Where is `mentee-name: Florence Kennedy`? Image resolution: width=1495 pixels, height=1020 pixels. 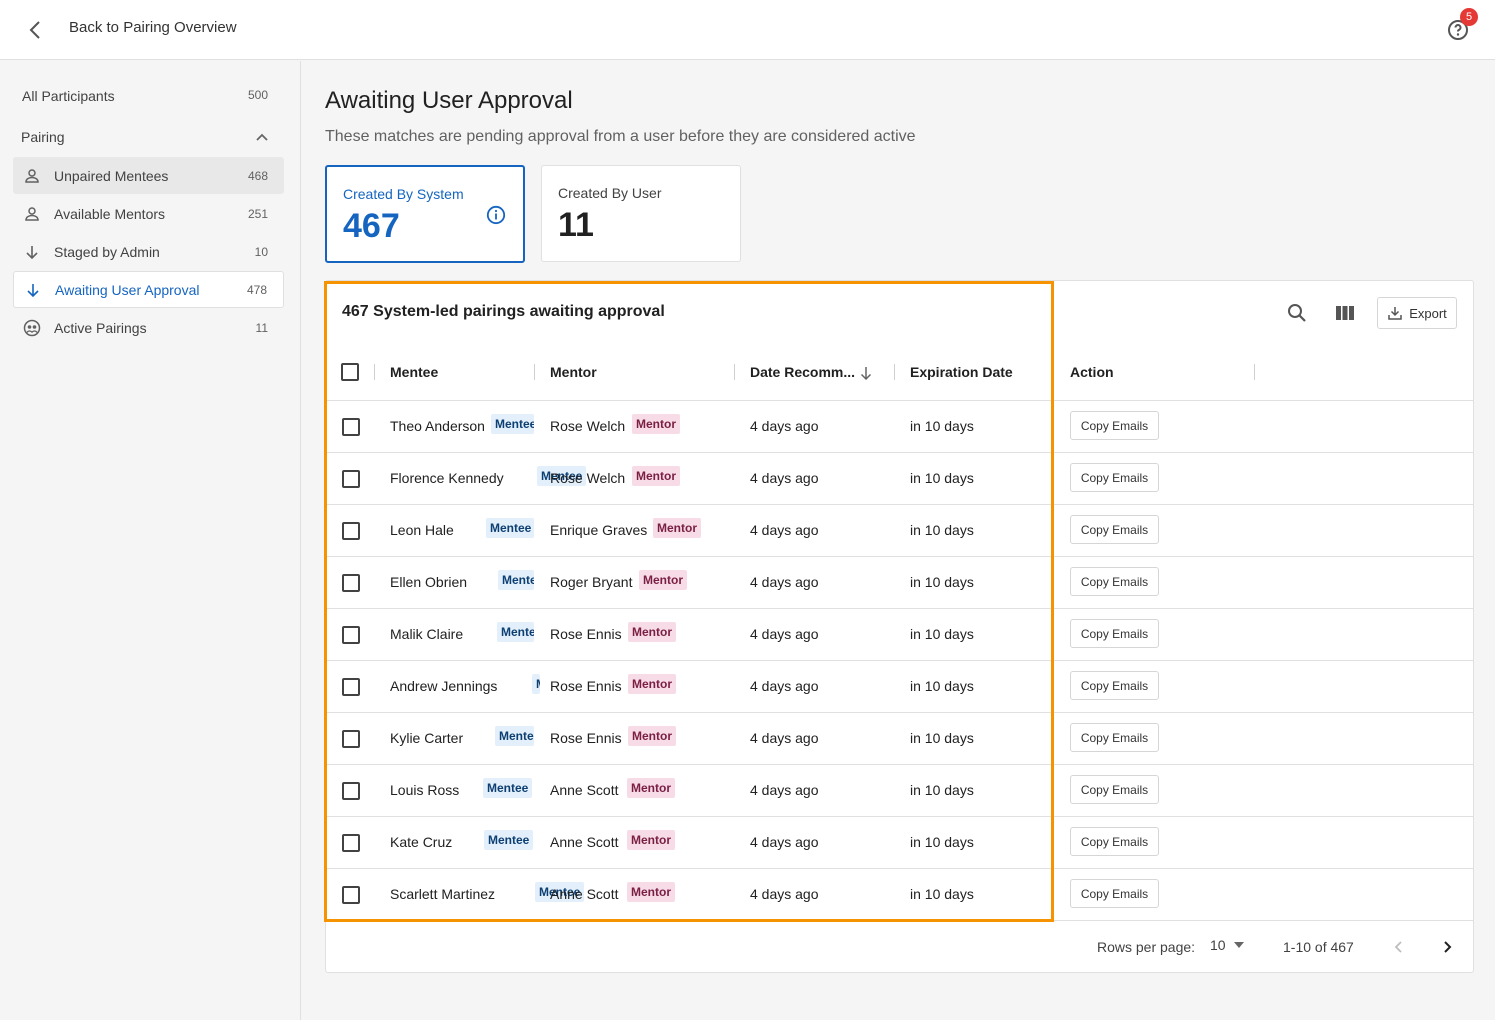 mentee-name: Florence Kennedy is located at coordinates (447, 478).